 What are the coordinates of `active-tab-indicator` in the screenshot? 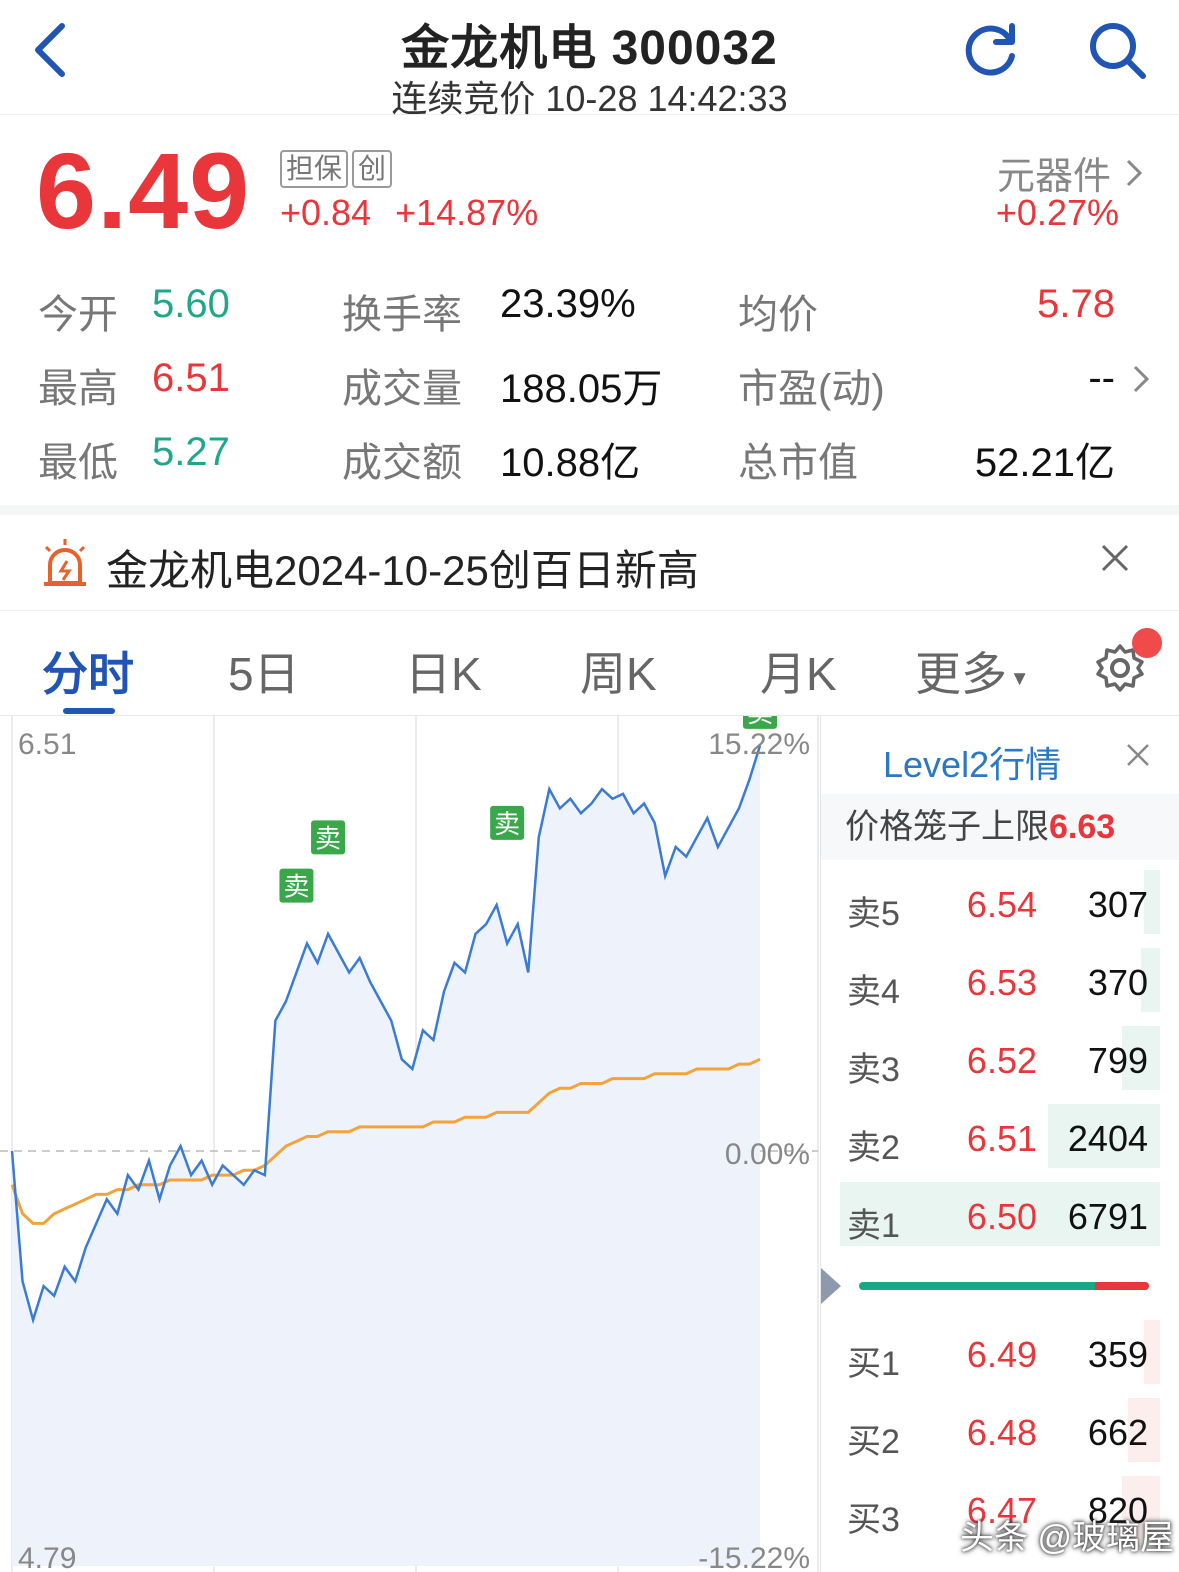 It's located at (89, 711).